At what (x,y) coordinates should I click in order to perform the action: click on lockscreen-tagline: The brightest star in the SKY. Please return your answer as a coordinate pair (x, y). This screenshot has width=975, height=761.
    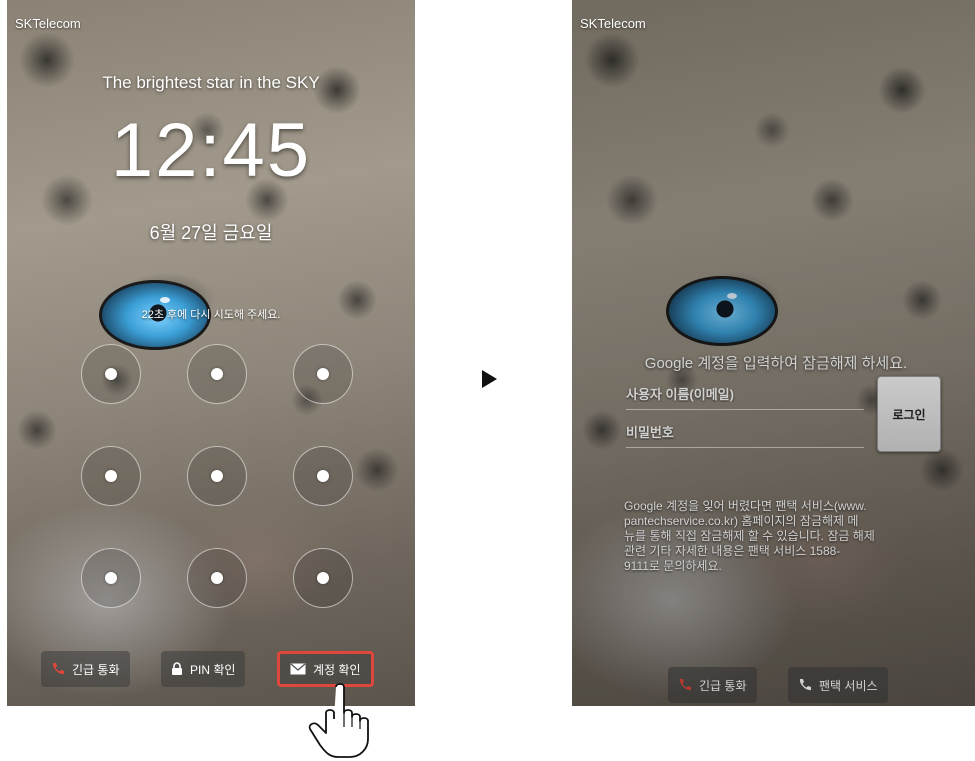
    Looking at the image, I should click on (211, 82).